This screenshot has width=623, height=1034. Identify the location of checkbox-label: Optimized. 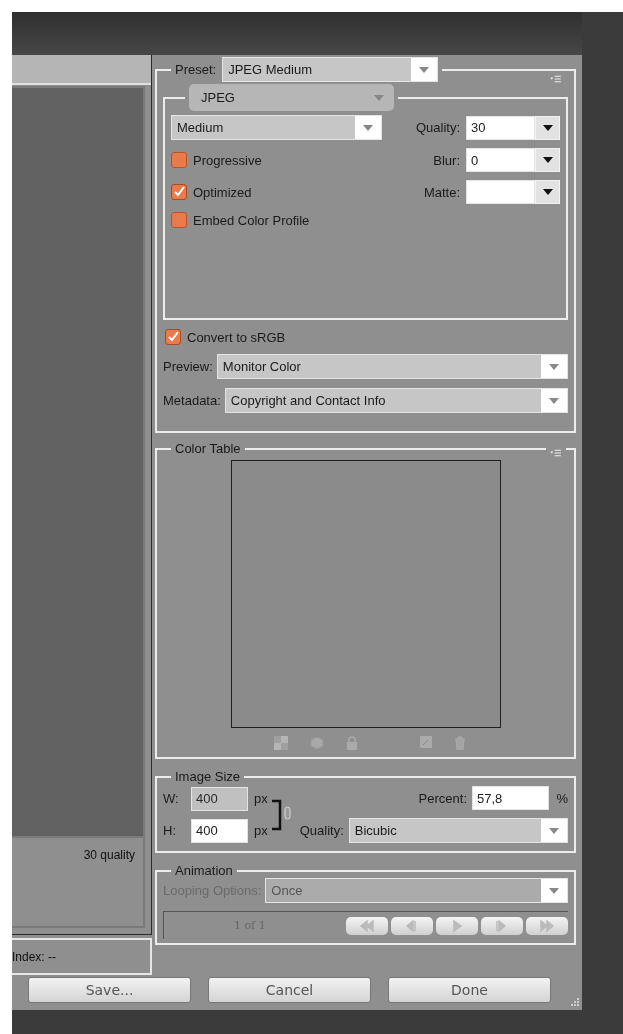
(222, 192).